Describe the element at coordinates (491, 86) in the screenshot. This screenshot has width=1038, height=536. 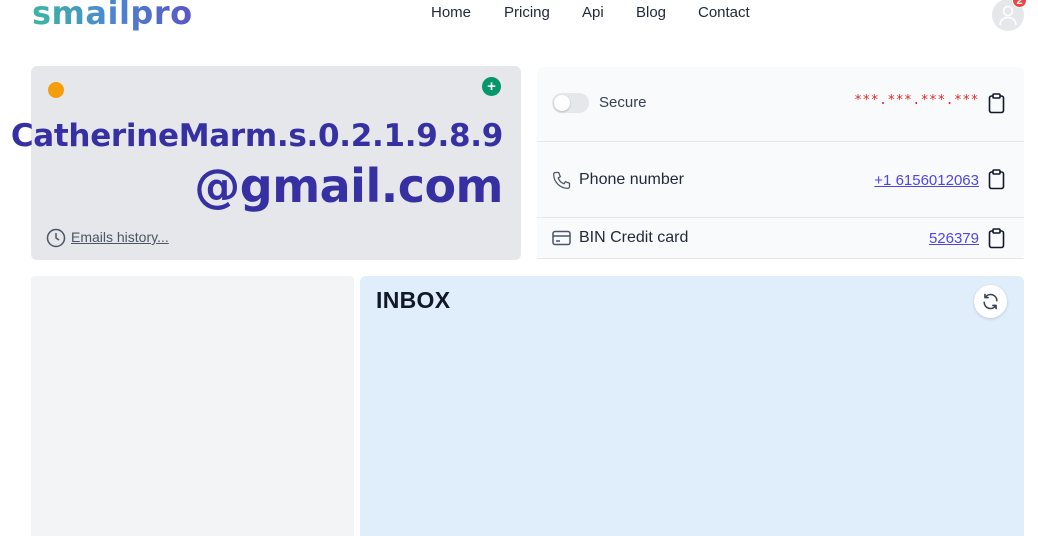
I see `add-email-button: +` at that location.